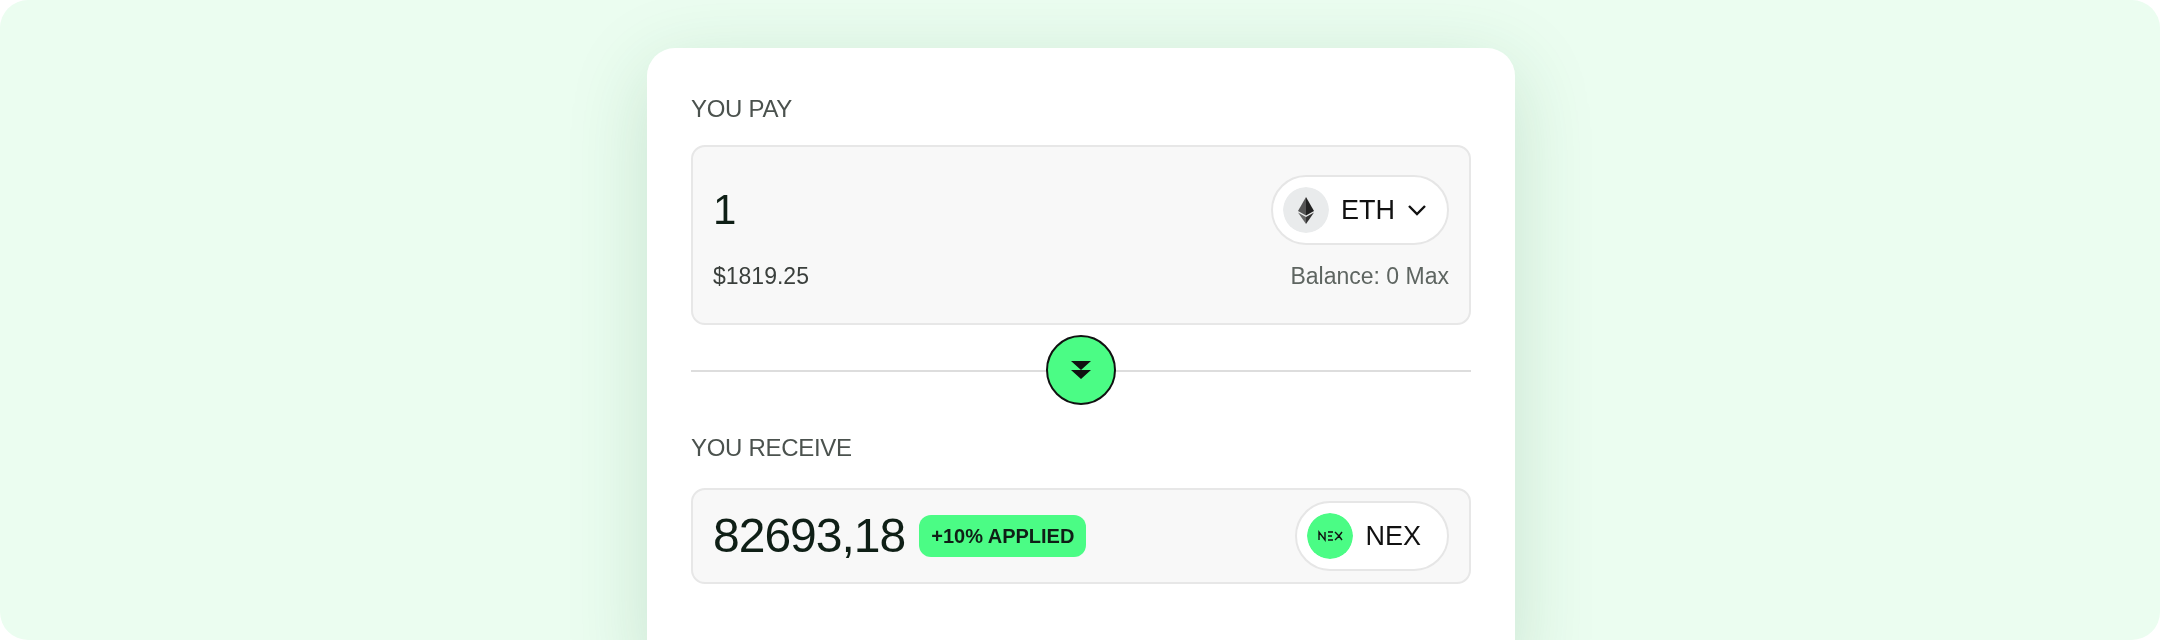  Describe the element at coordinates (761, 276) in the screenshot. I see `fiat-value: $1819.25` at that location.